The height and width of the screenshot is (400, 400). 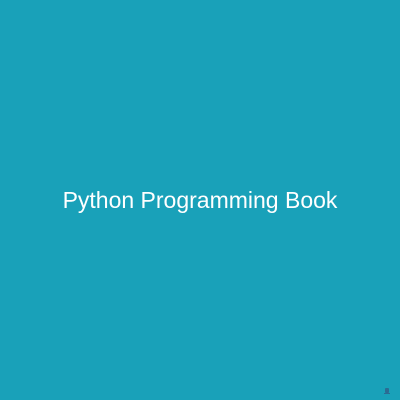 I want to click on placeholder-title: Python Programming Book, so click(x=200, y=199).